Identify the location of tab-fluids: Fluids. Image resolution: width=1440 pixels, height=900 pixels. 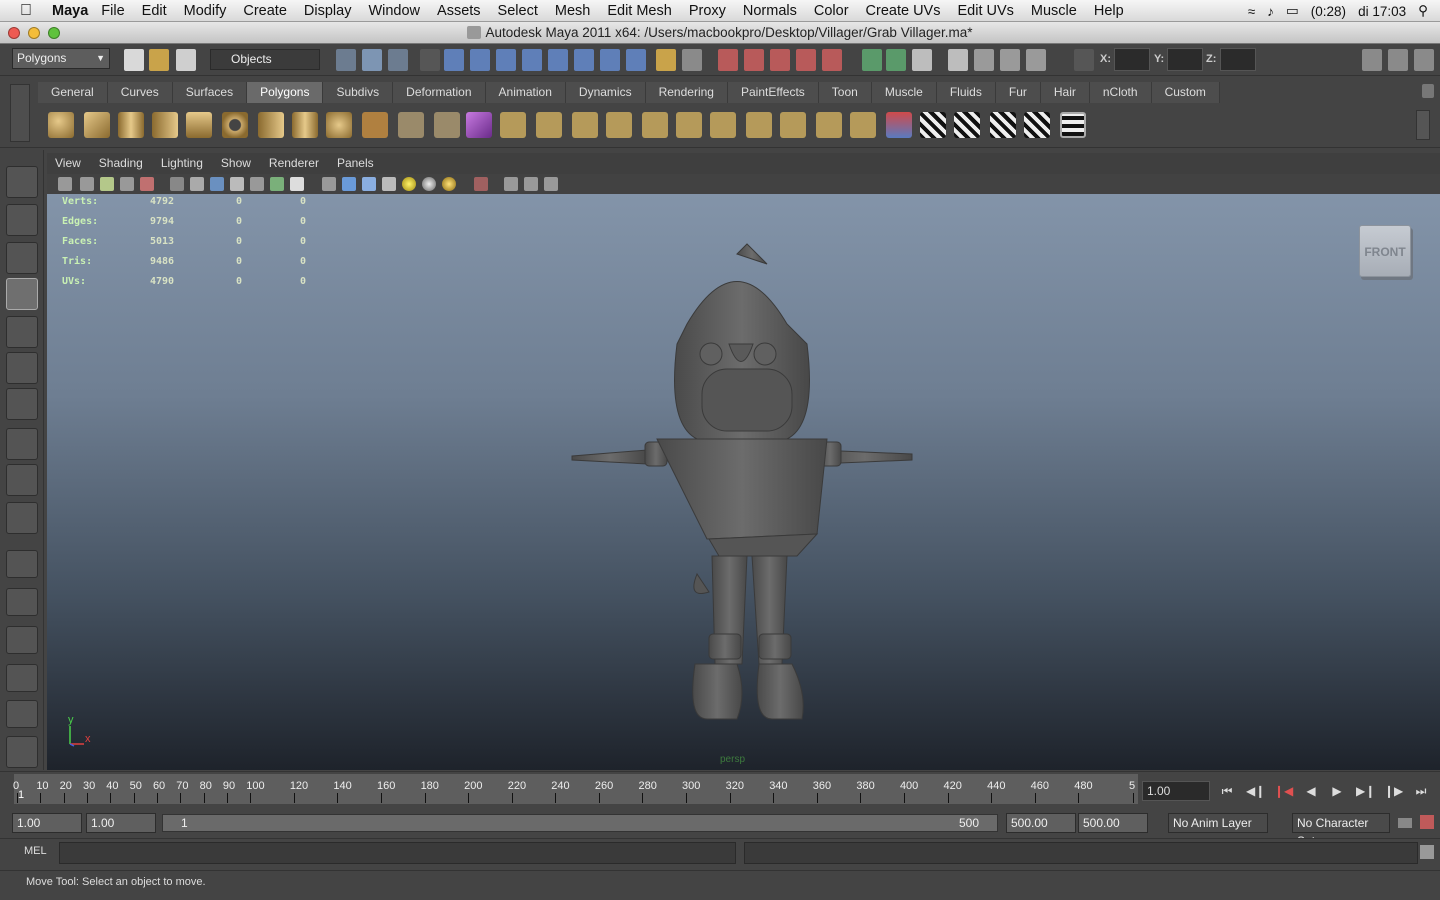
(966, 92).